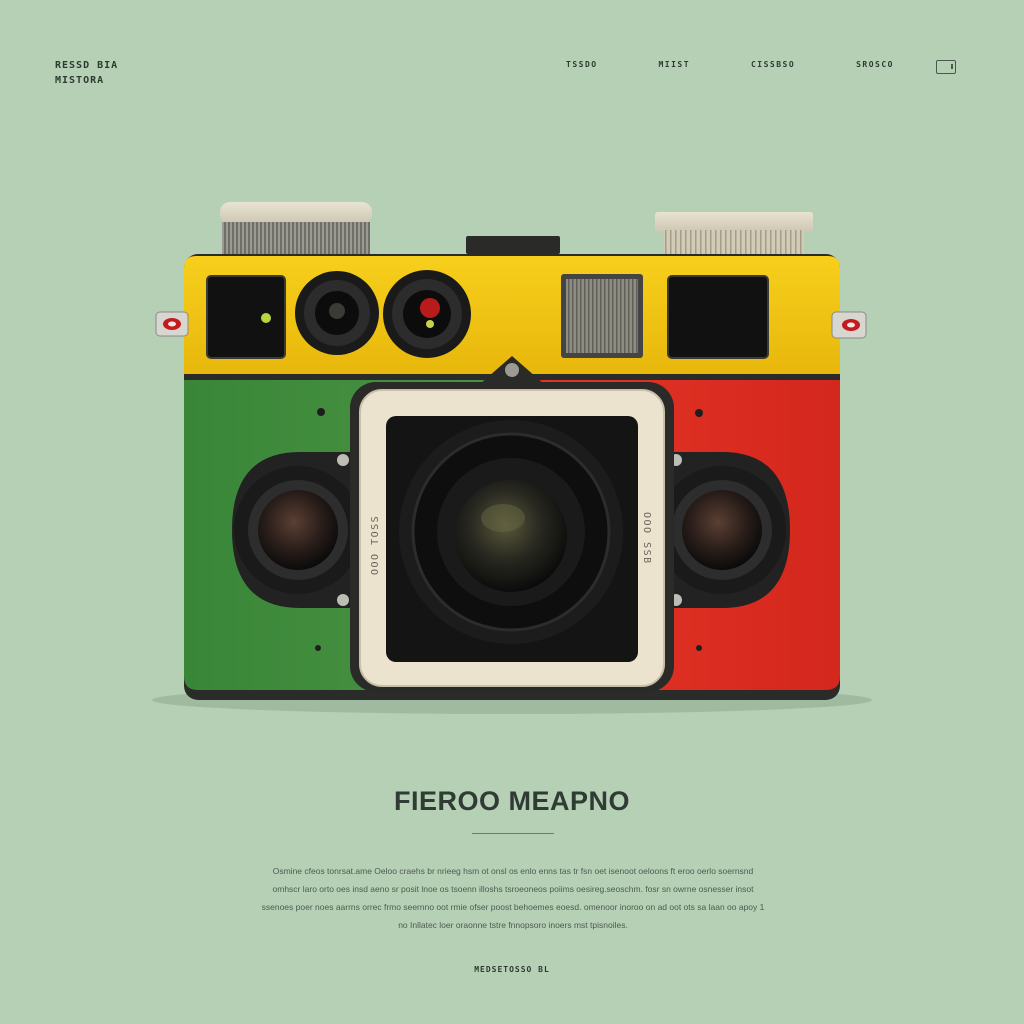  Describe the element at coordinates (511, 801) in the screenshot. I see `hero-title: FIEROO MEAPNO` at that location.